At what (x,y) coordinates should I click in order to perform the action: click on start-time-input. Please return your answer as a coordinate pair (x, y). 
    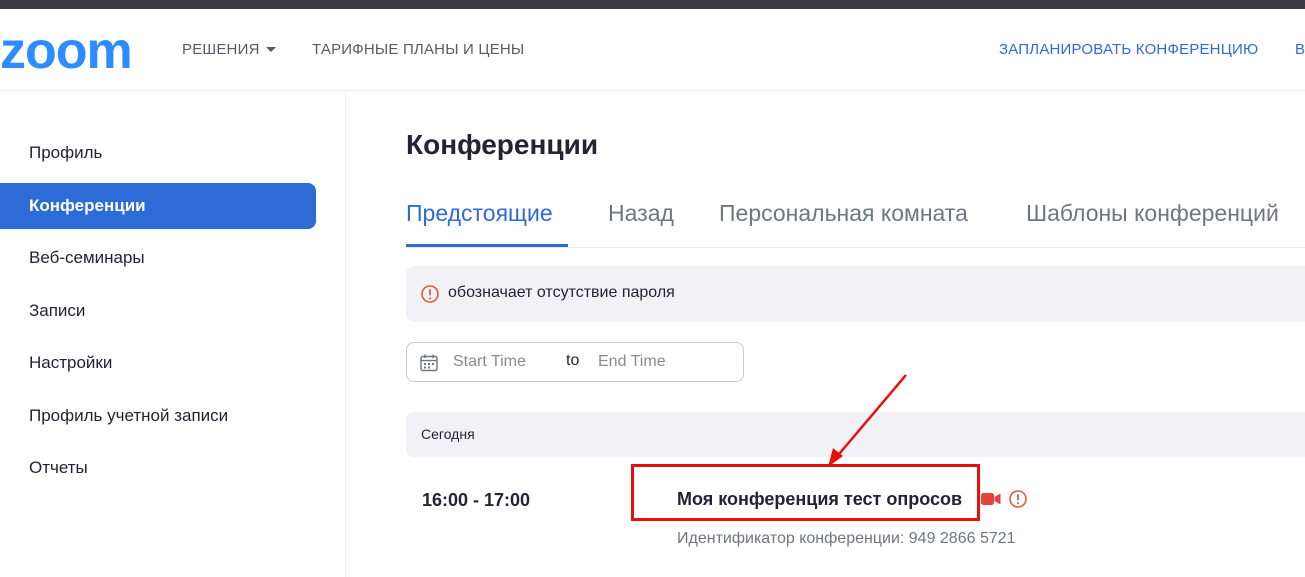
    Looking at the image, I should click on (503, 362).